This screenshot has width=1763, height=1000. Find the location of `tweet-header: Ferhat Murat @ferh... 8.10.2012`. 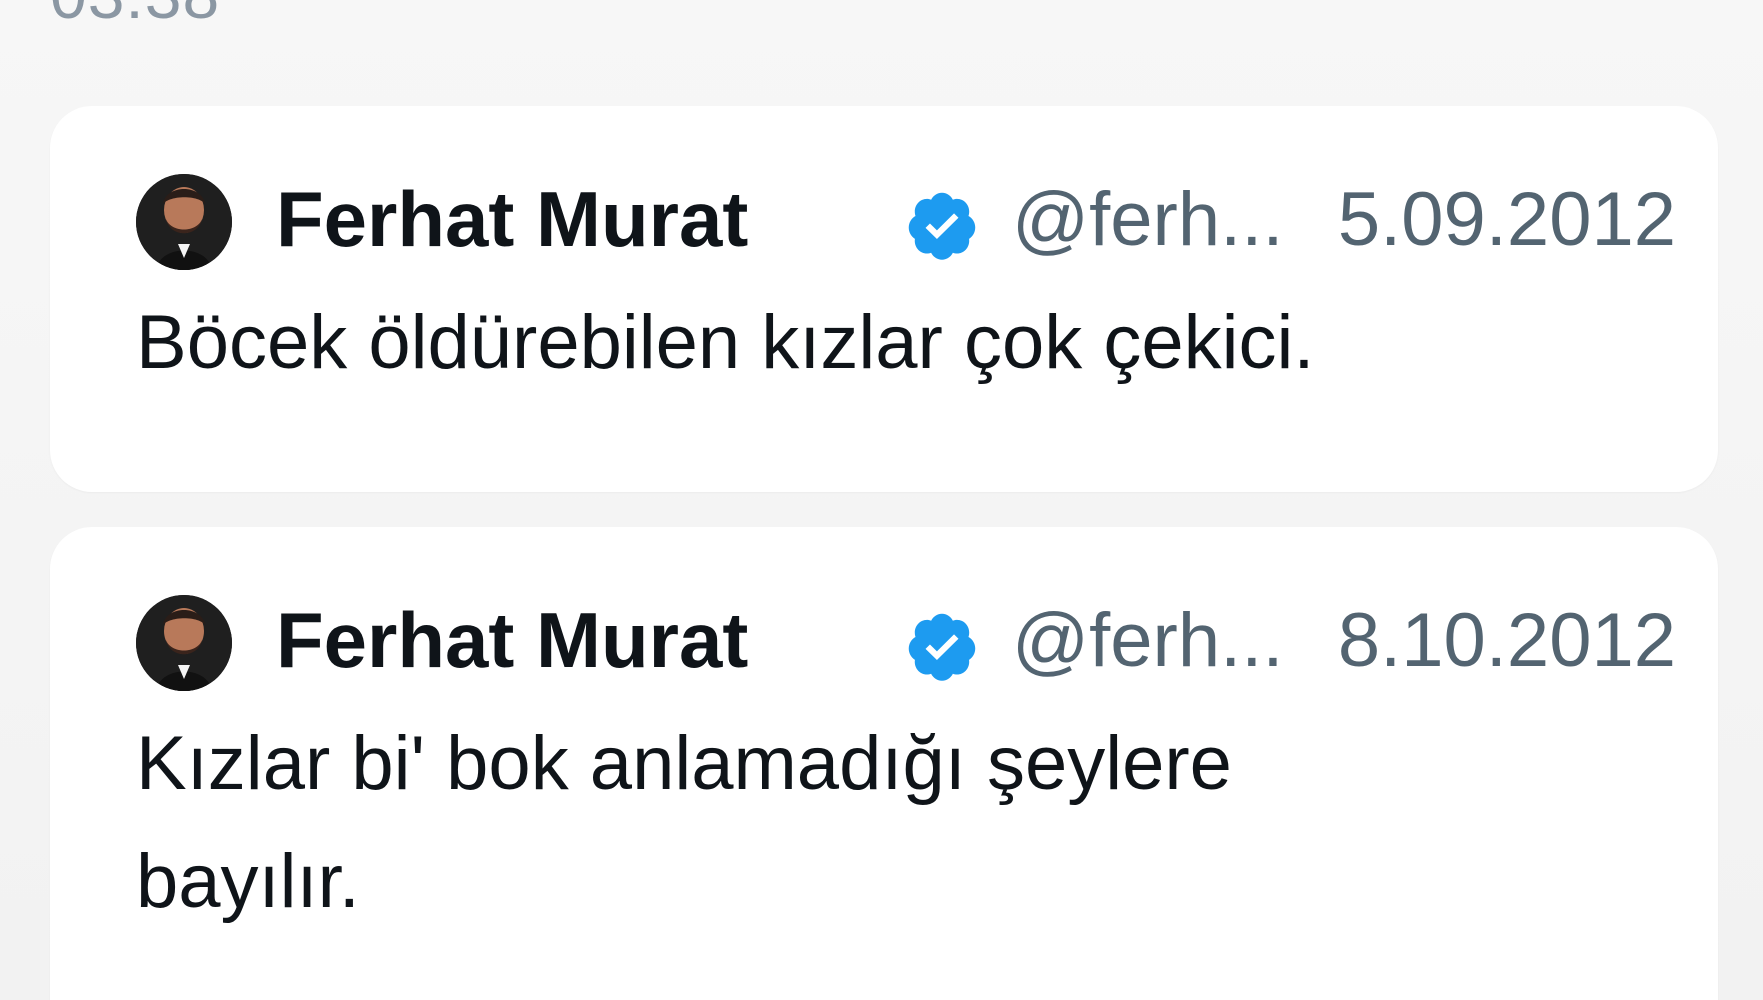

tweet-header: Ferhat Murat @ferh... 8.10.2012 is located at coordinates (906, 640).